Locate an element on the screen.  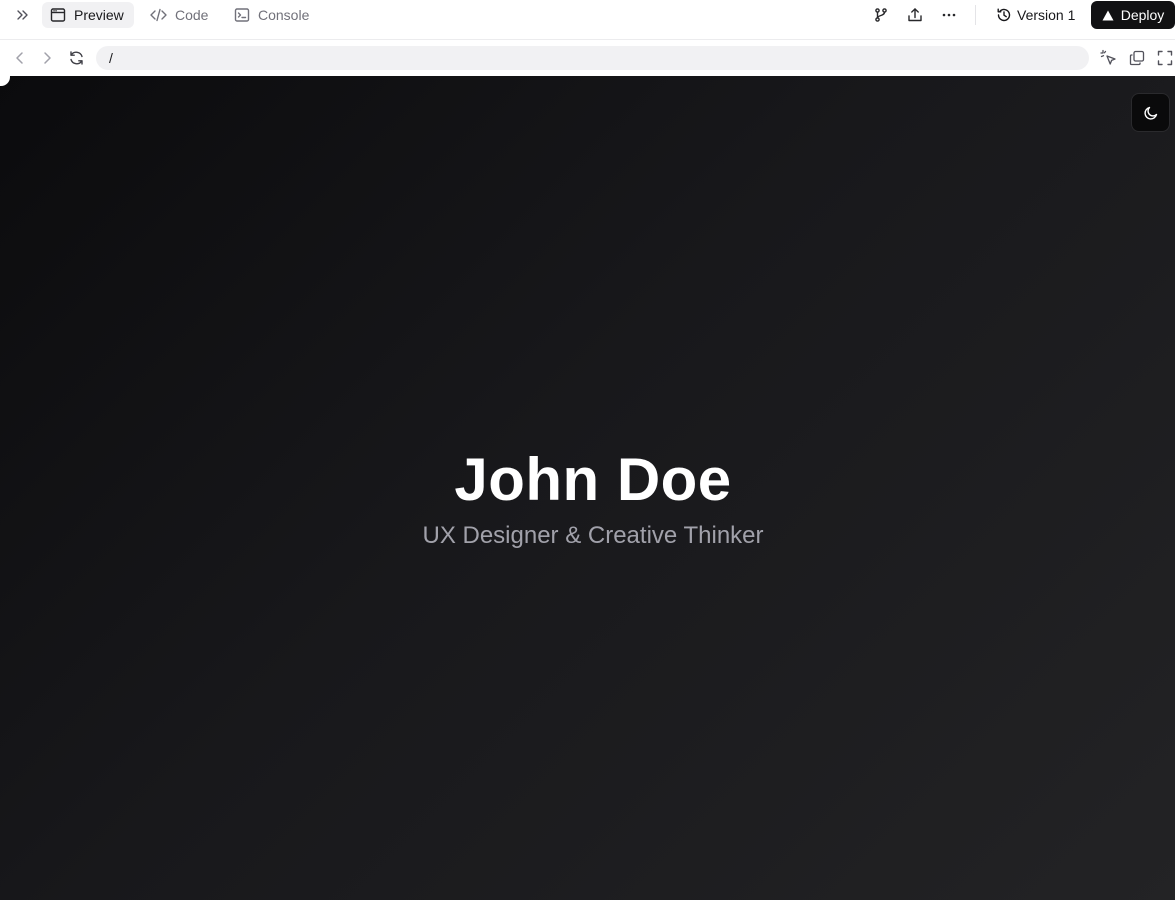
back-button is located at coordinates (20, 58).